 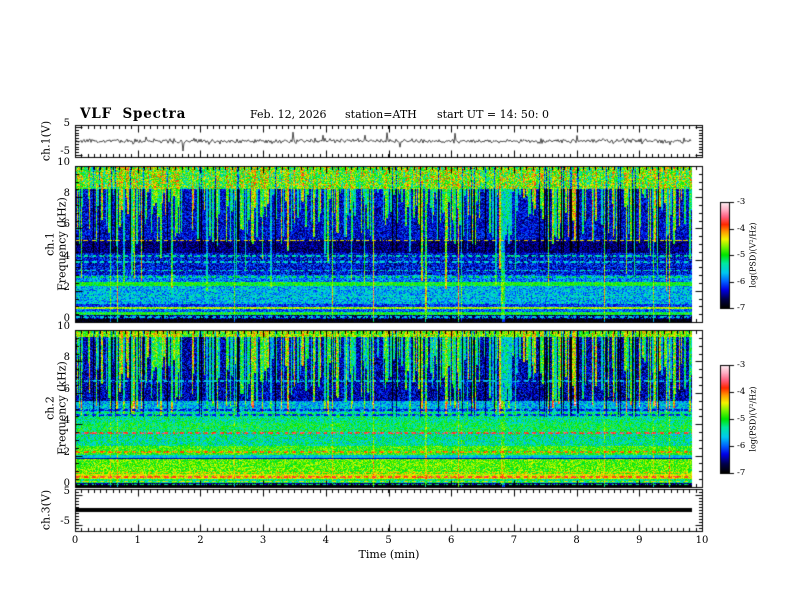 What do you see at coordinates (388, 510) in the screenshot?
I see `ch3-waveform-panel` at bounding box center [388, 510].